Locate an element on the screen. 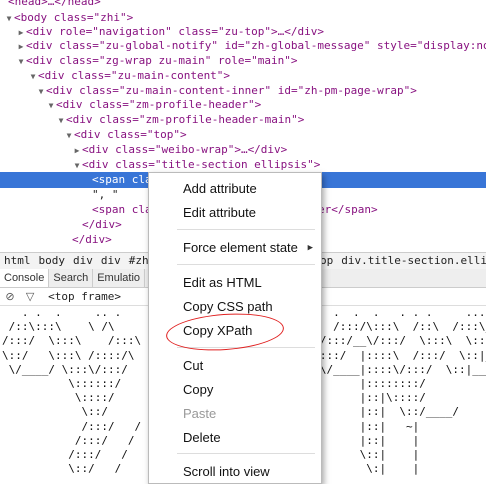 Image resolution: width=486 pixels, height=484 pixels. tab-search: Search is located at coordinates (71, 278).